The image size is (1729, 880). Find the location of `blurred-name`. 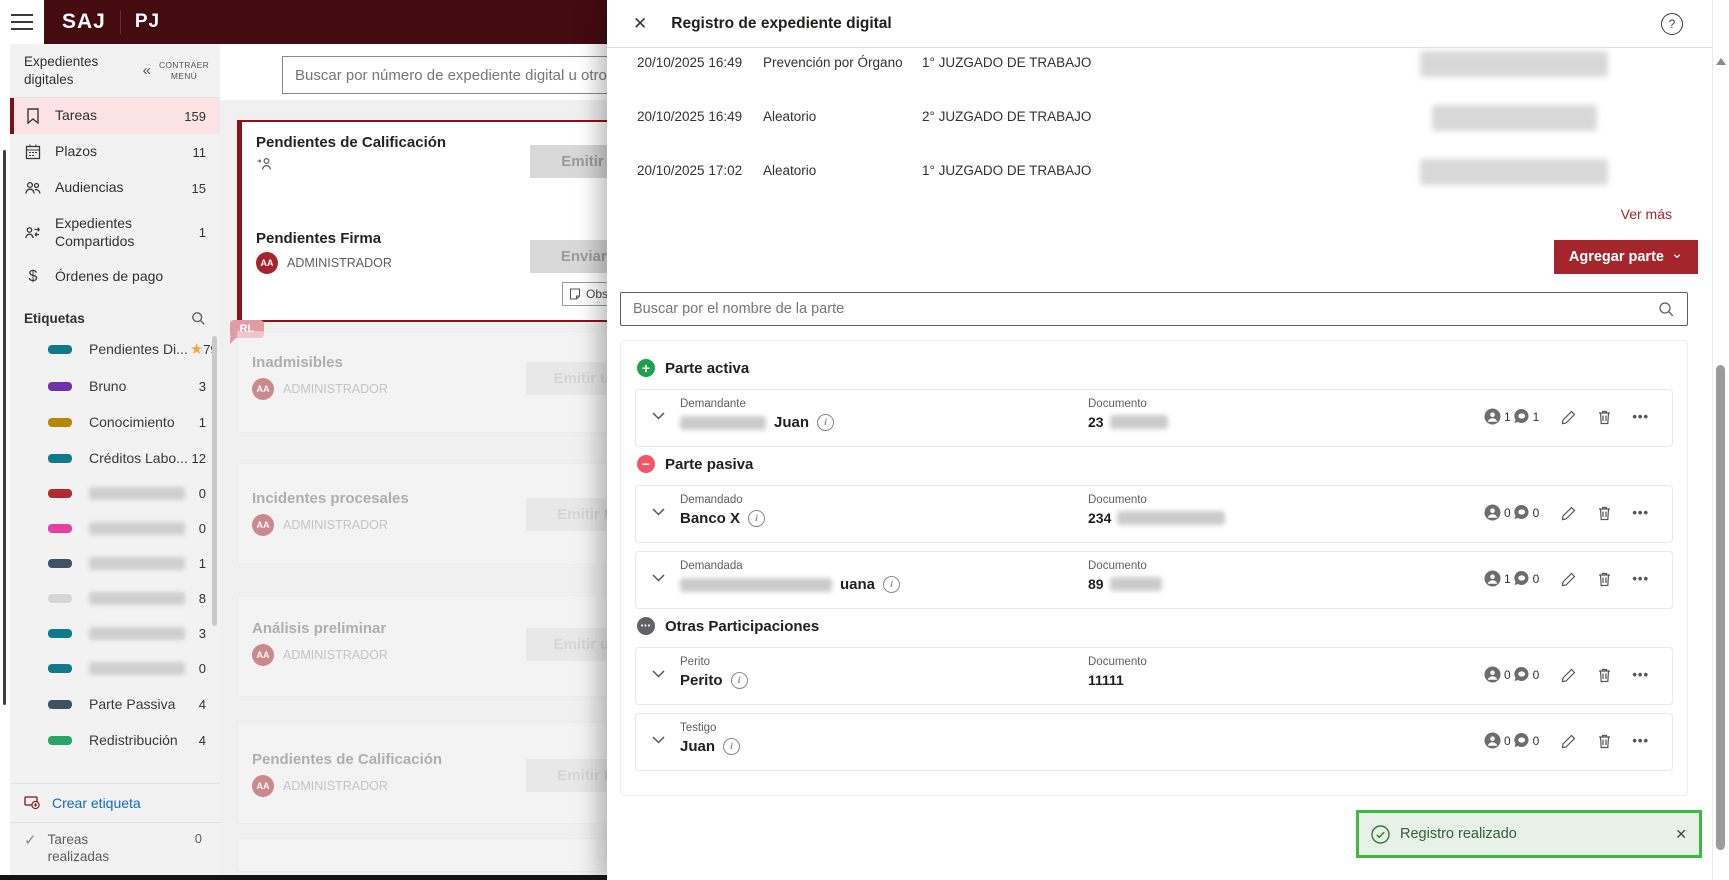

blurred-name is located at coordinates (756, 584).